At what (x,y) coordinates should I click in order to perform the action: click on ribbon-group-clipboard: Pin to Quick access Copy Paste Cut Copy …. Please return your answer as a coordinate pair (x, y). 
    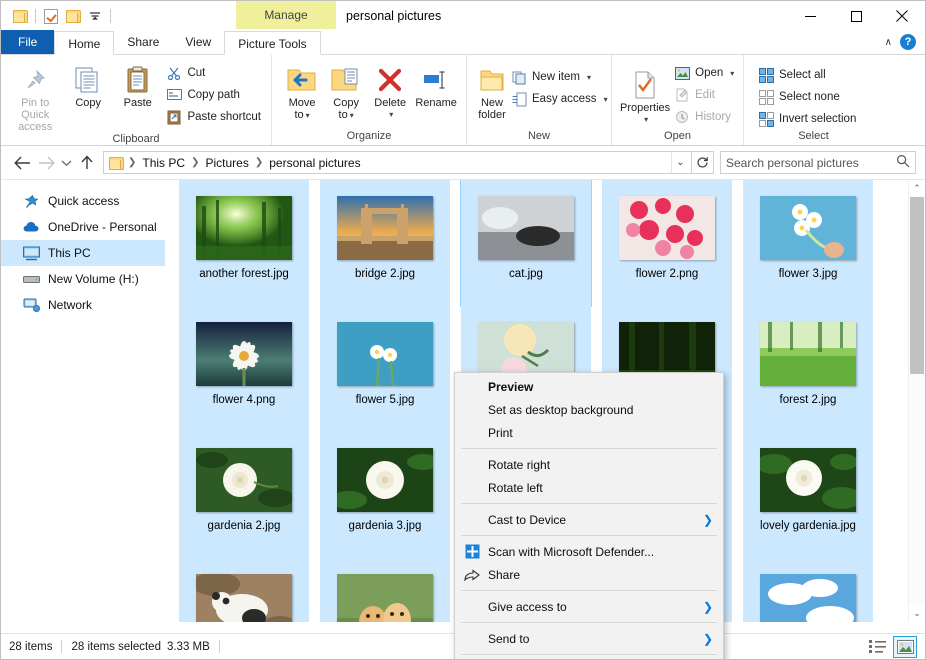
    Looking at the image, I should click on (136, 100).